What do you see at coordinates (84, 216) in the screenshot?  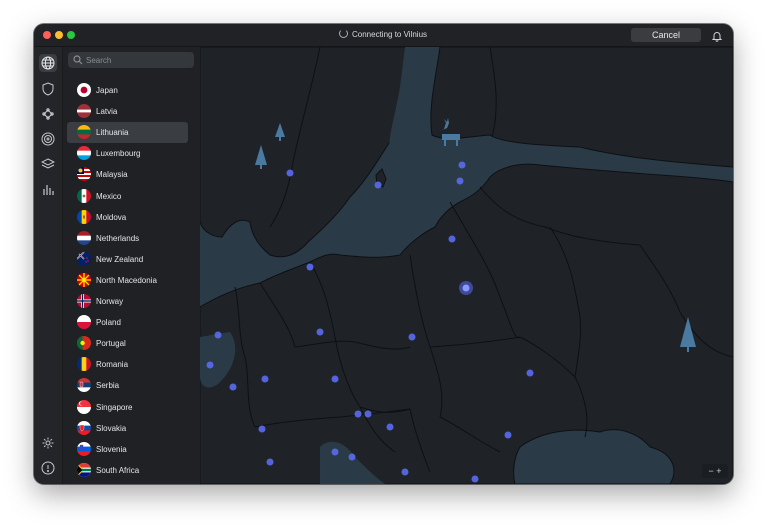 I see `moldova-flag-icon` at bounding box center [84, 216].